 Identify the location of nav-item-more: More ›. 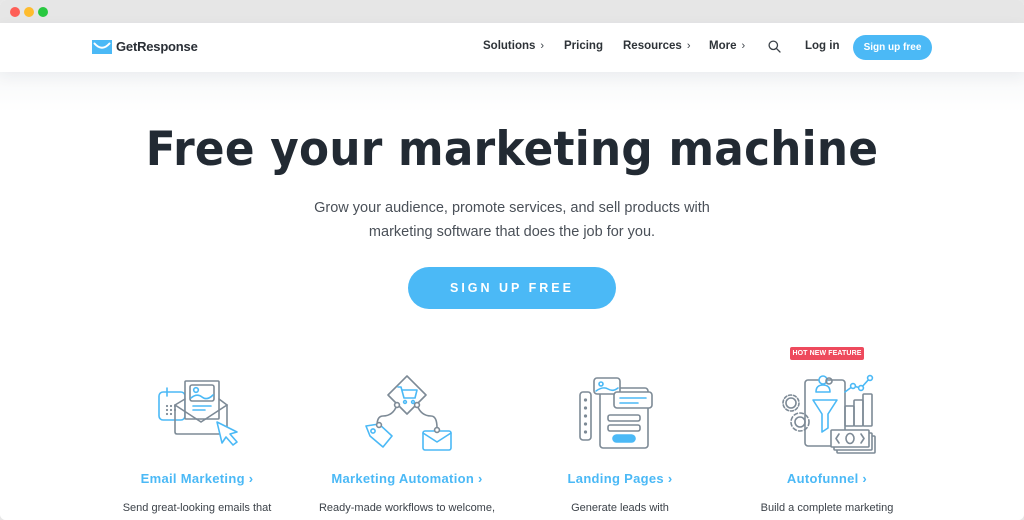
(727, 46).